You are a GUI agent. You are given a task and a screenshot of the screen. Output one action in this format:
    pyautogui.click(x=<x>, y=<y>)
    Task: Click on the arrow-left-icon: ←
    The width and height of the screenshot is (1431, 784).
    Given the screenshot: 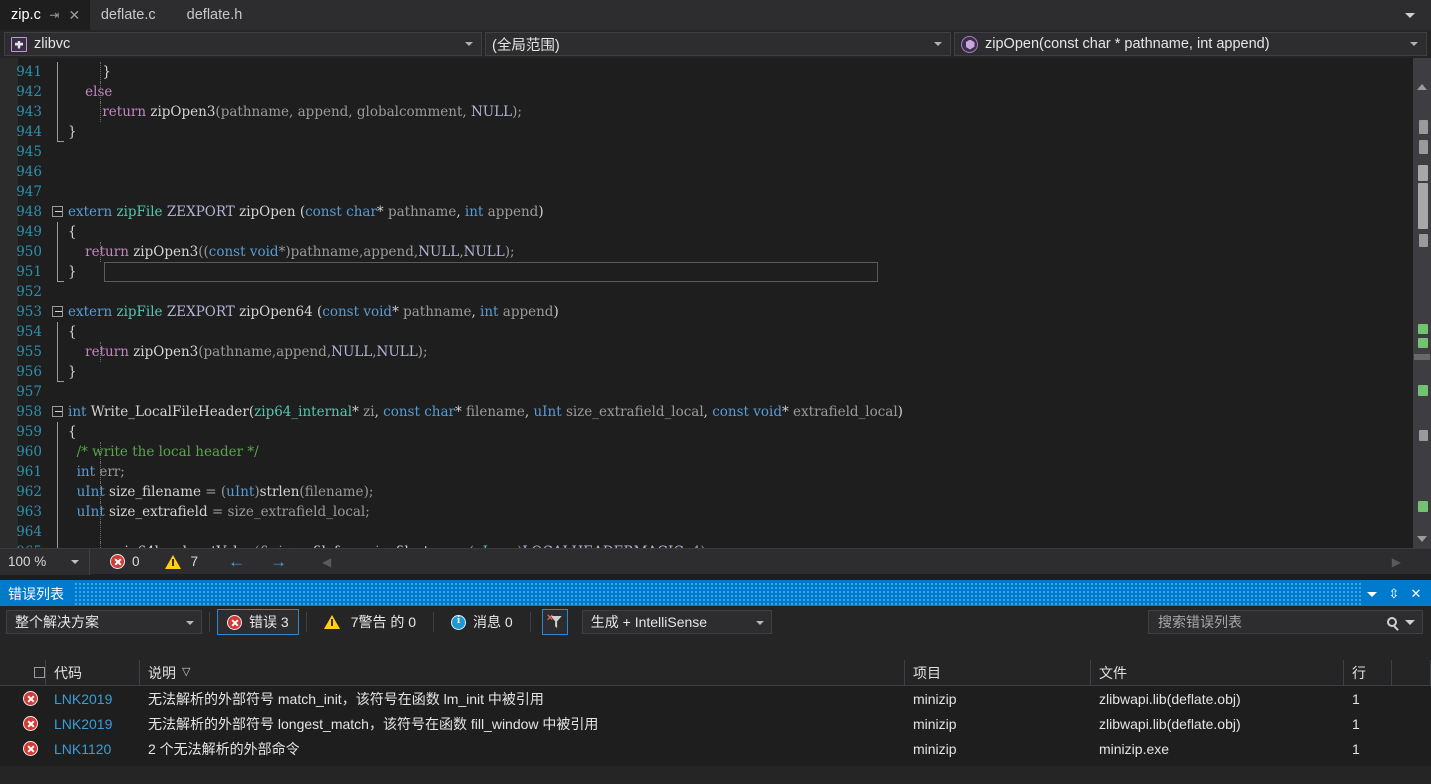 What is the action you would take?
    pyautogui.click(x=236, y=561)
    